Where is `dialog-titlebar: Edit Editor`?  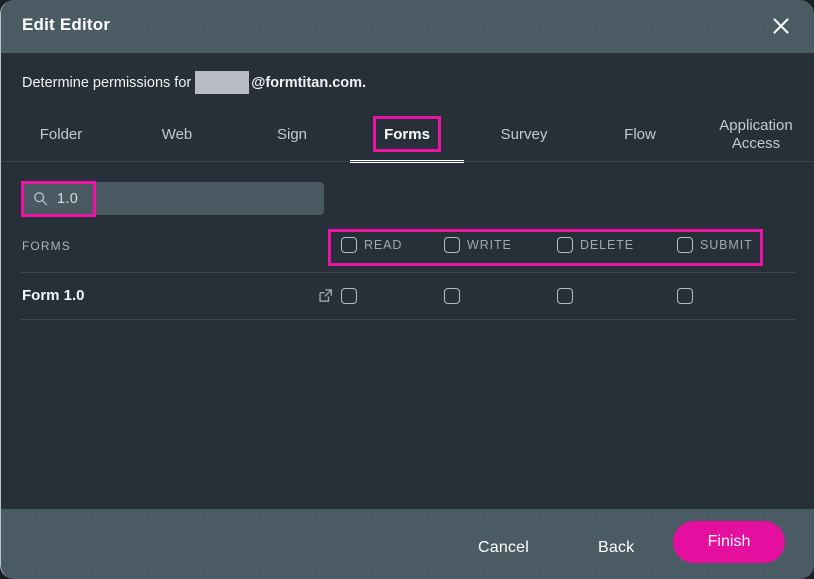 dialog-titlebar: Edit Editor is located at coordinates (407, 26).